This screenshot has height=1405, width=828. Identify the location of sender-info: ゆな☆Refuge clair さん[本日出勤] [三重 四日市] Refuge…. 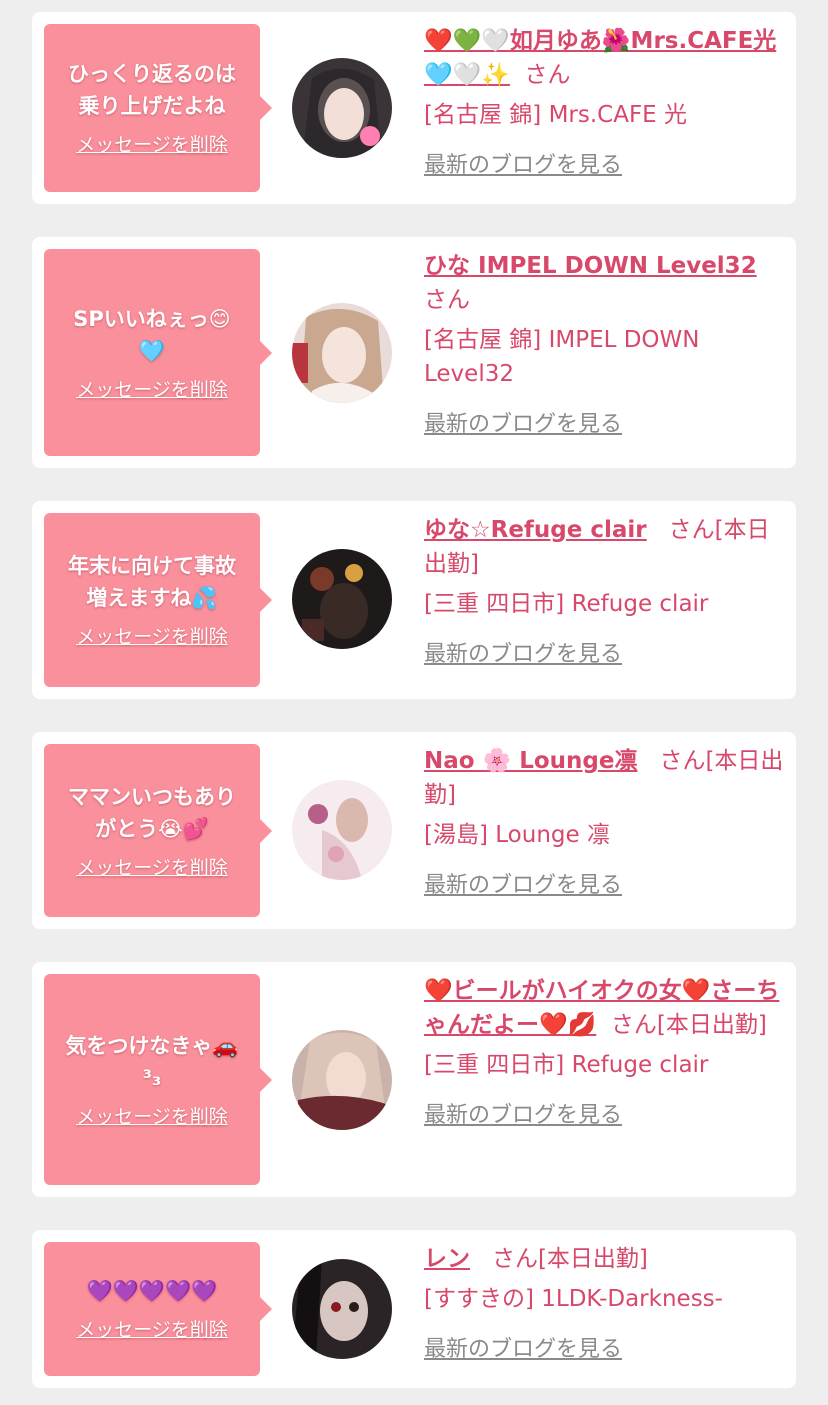
(604, 592).